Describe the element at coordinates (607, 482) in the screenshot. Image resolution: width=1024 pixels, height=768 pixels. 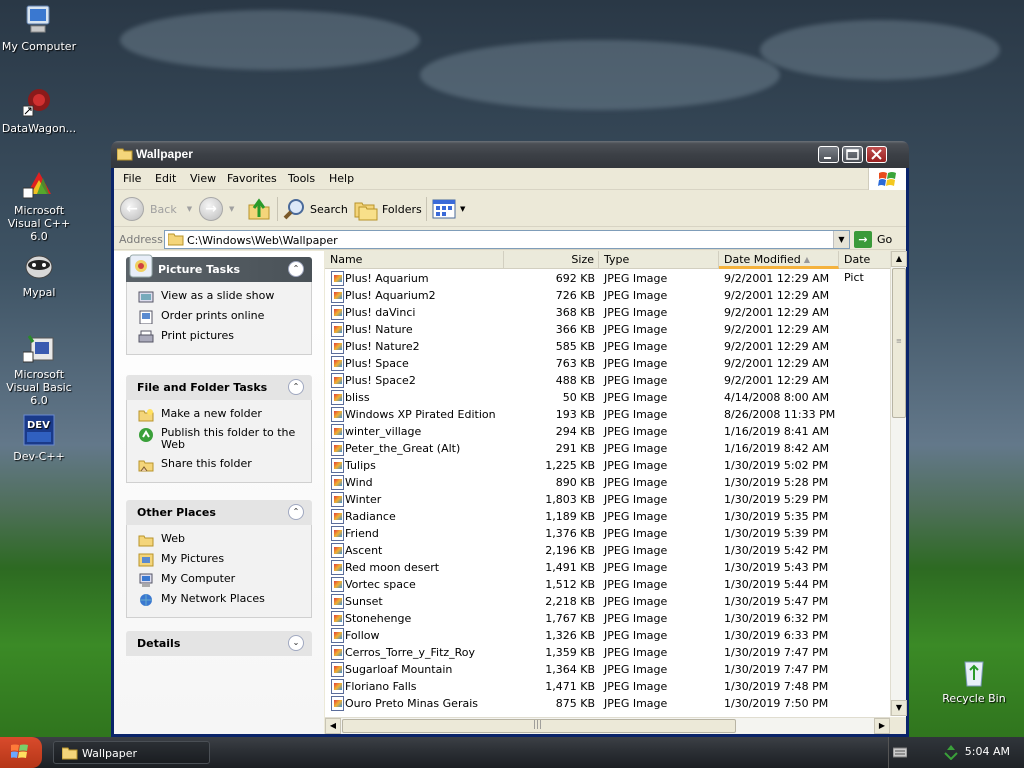
I see `table-row: Wind 890 KB JPEG Image 1/30/2019 5:28 PM` at that location.